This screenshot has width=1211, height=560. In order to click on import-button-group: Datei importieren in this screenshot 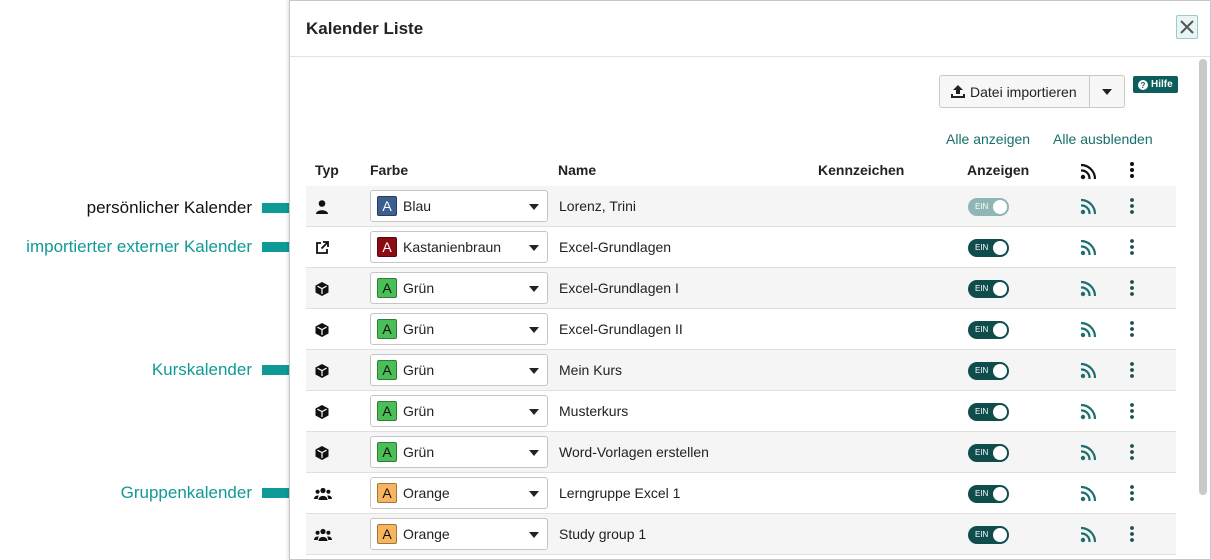, I will do `click(1032, 91)`.